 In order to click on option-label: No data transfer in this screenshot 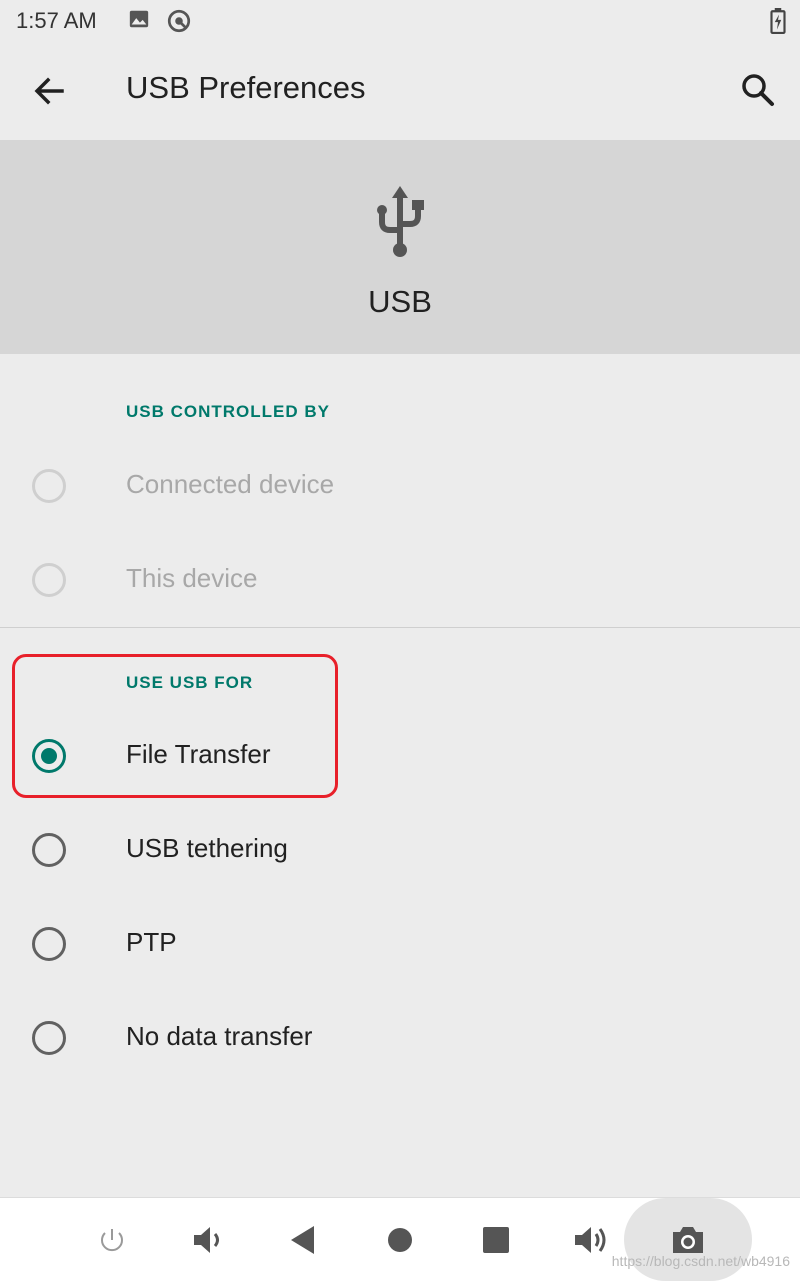, I will do `click(219, 1036)`.